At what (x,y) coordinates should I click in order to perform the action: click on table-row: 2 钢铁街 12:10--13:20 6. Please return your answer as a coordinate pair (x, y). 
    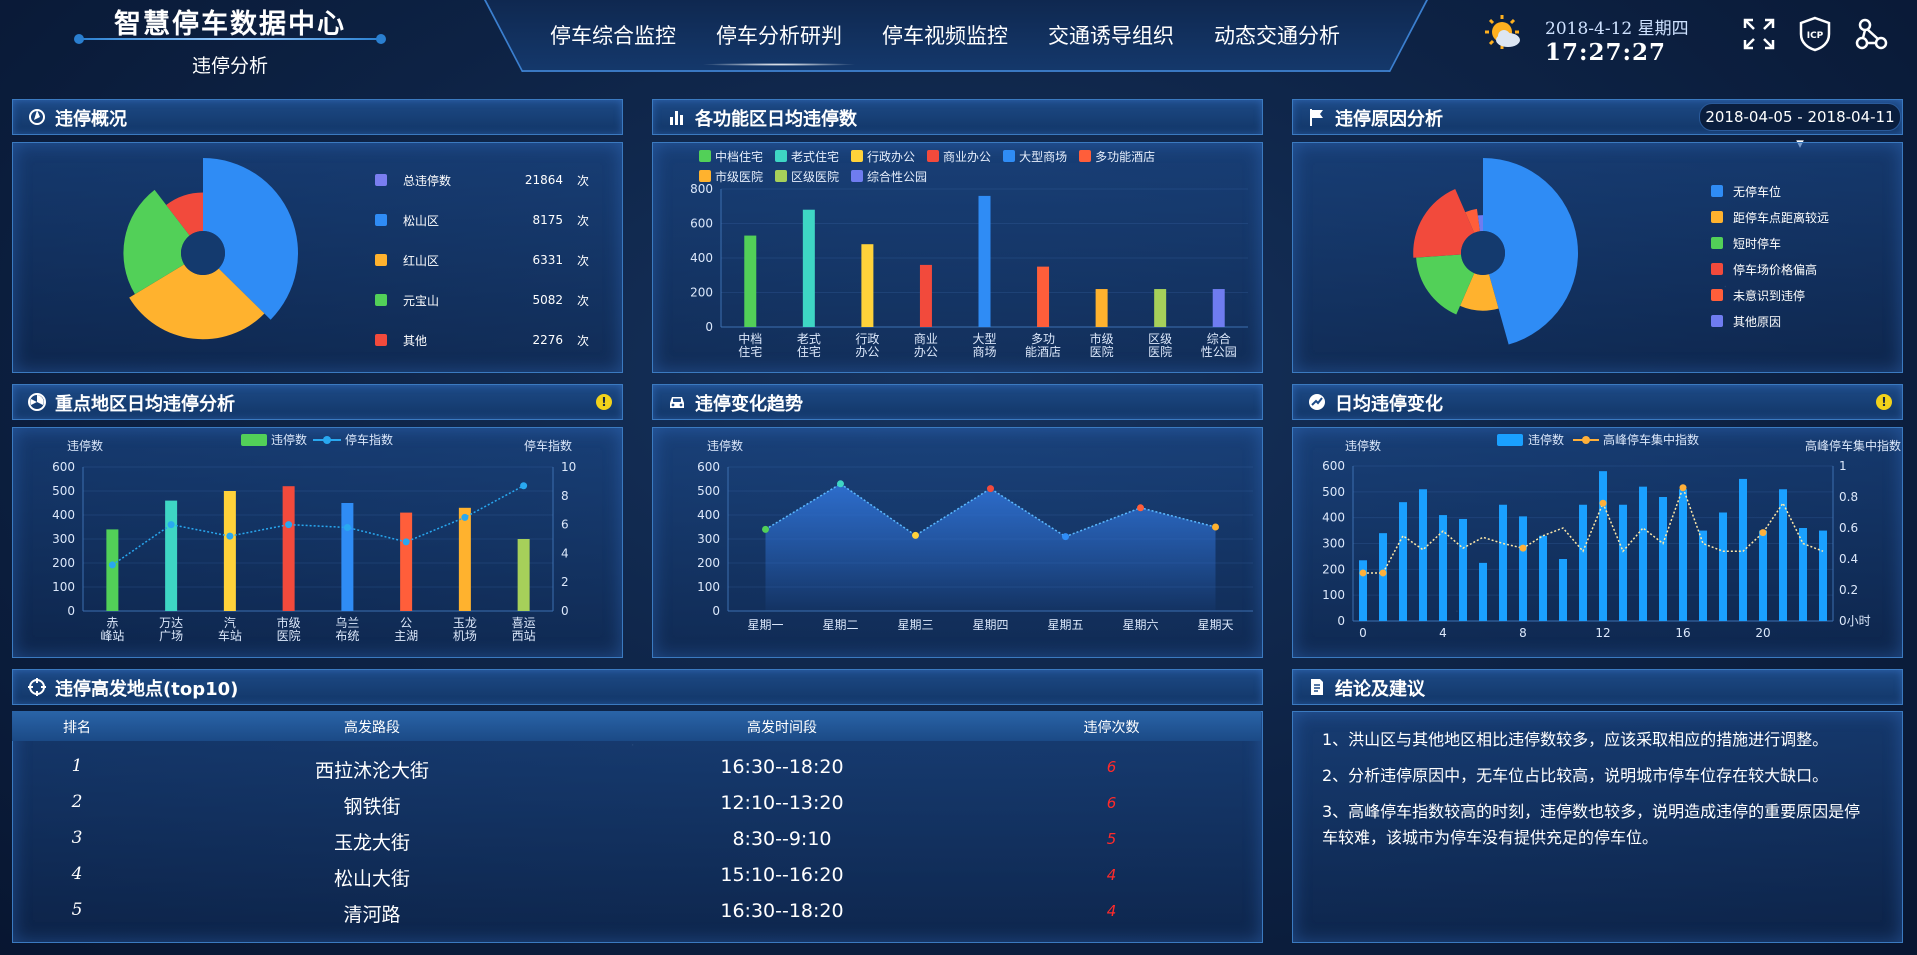
    Looking at the image, I should click on (636, 804).